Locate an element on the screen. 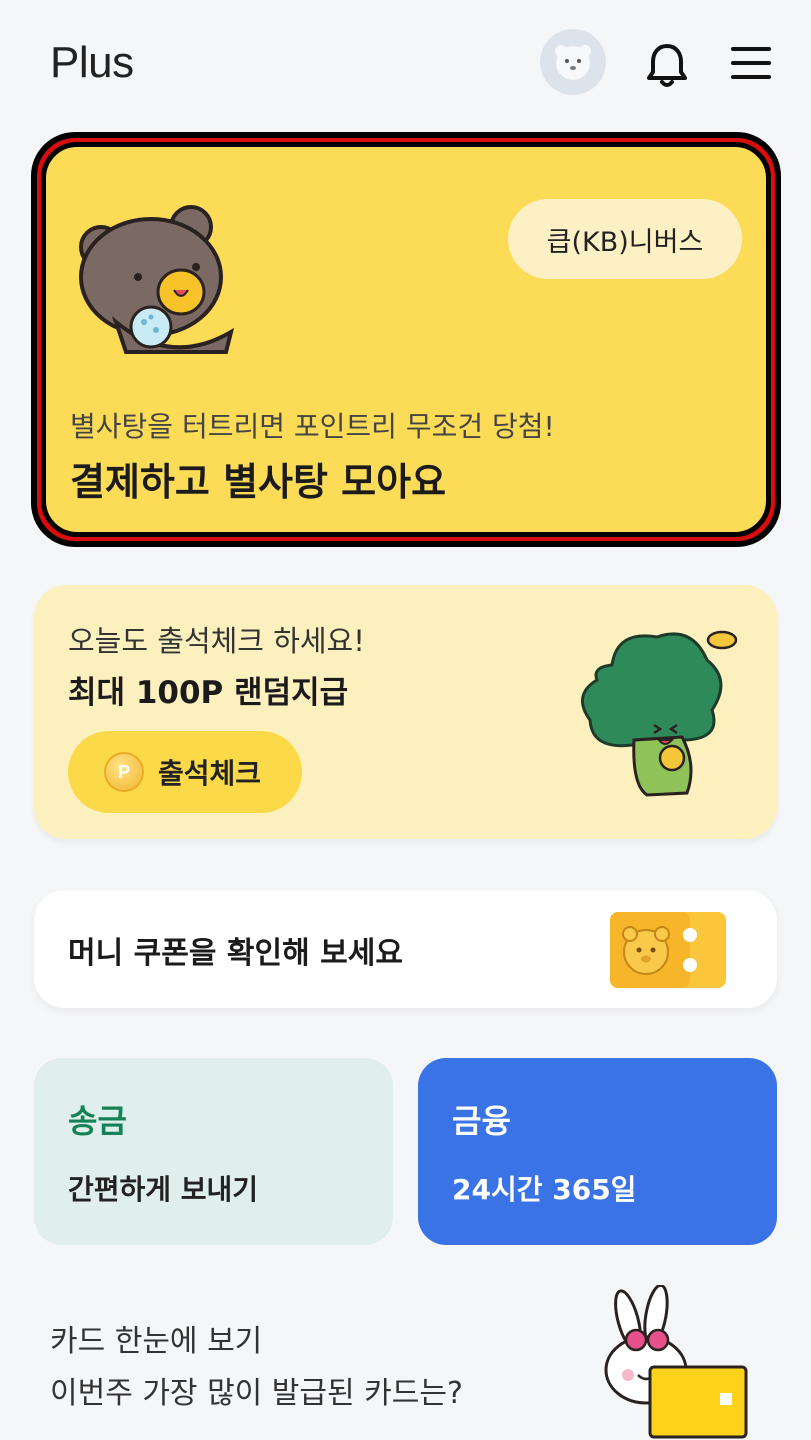 The width and height of the screenshot is (811, 1440). broccoli-character-icon is located at coordinates (659, 713).